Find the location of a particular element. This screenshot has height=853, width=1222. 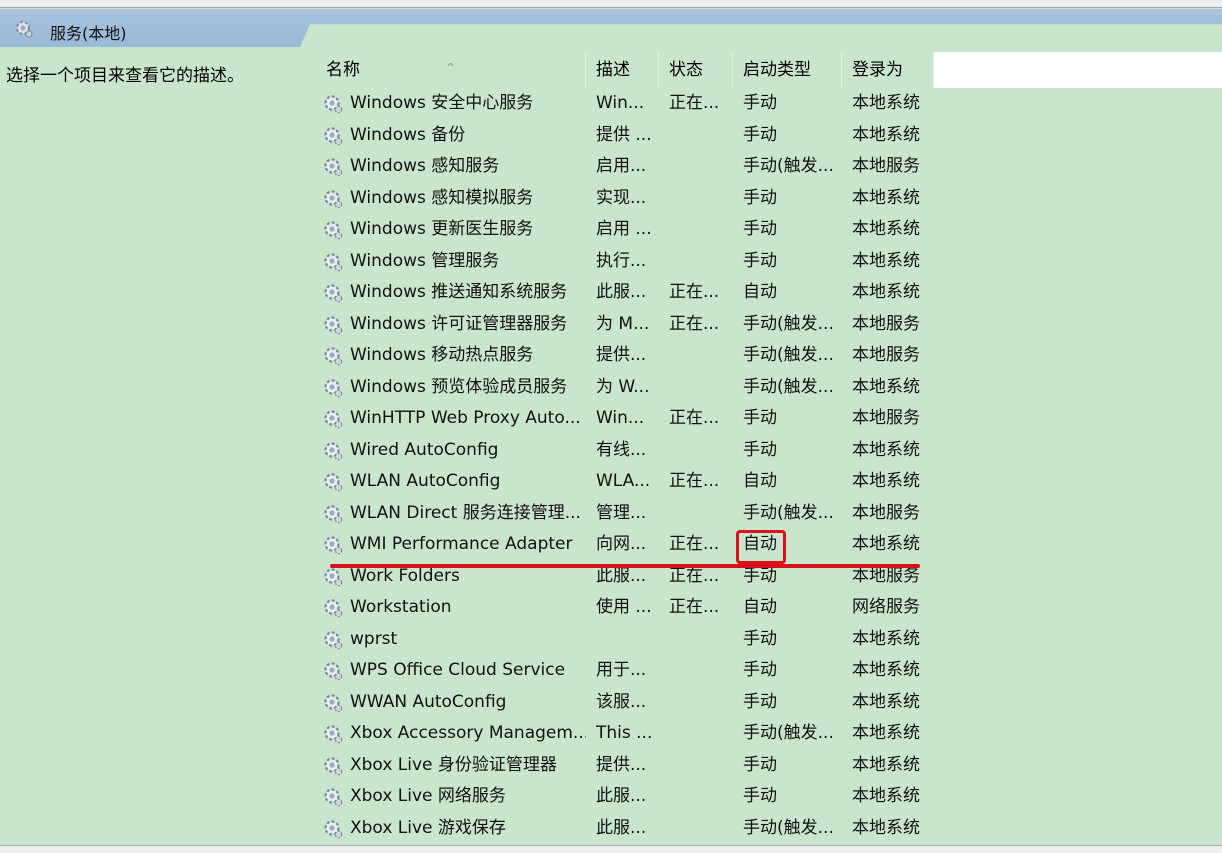

annotation-red-box is located at coordinates (761, 547).